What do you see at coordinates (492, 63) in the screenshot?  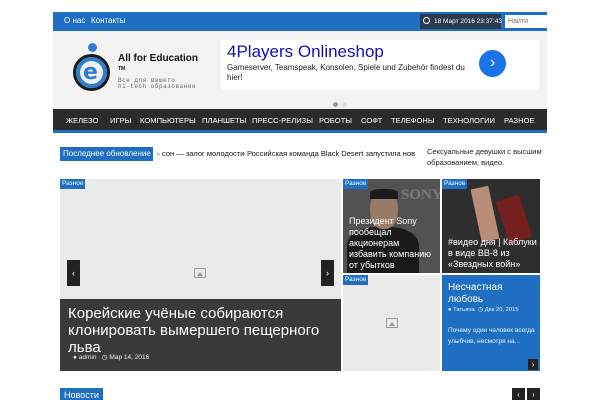 I see `ad-arrow-button: ›` at bounding box center [492, 63].